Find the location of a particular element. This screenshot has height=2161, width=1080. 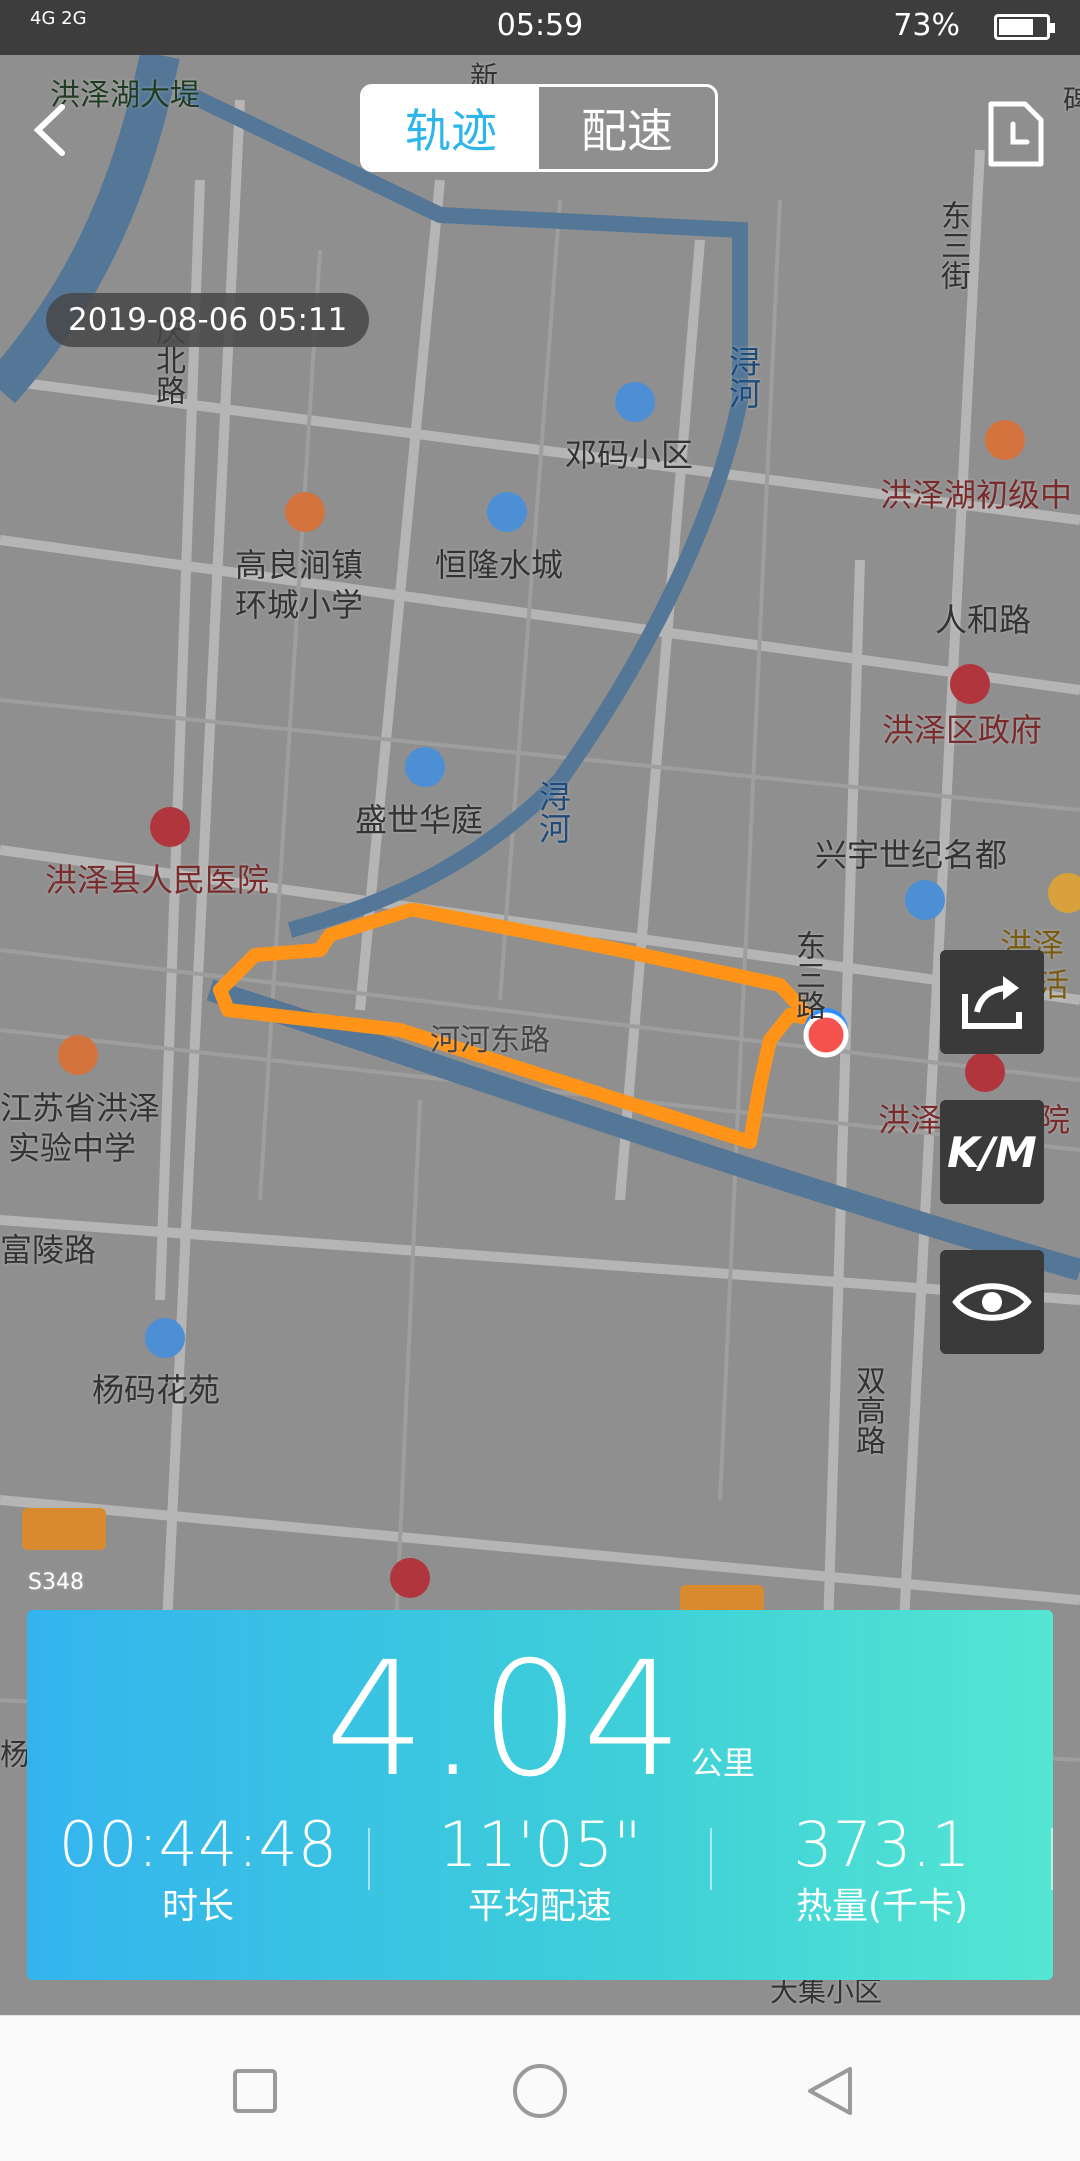

nav-back-button is located at coordinates (830, 2091).